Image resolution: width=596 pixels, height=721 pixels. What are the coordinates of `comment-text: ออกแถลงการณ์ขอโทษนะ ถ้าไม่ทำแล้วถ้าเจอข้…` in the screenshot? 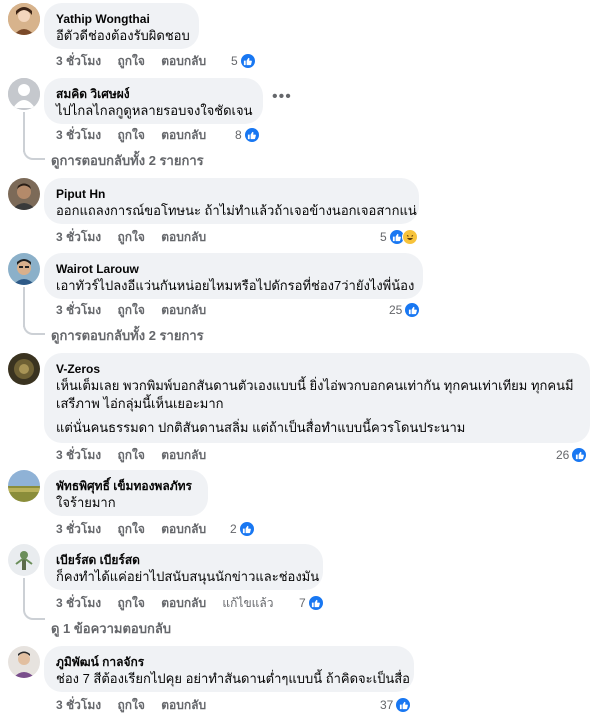 It's located at (236, 210).